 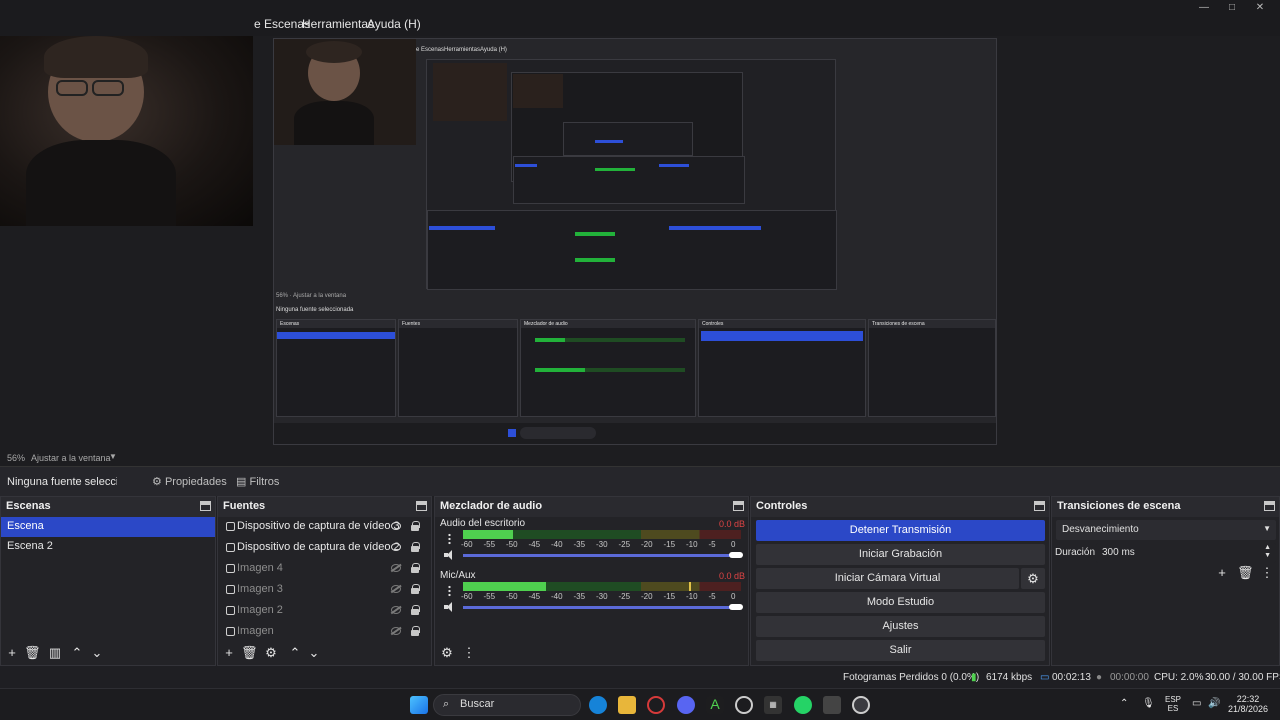 What do you see at coordinates (71, 458) in the screenshot?
I see `zoom-mode-select: Ajustar a la ventana` at bounding box center [71, 458].